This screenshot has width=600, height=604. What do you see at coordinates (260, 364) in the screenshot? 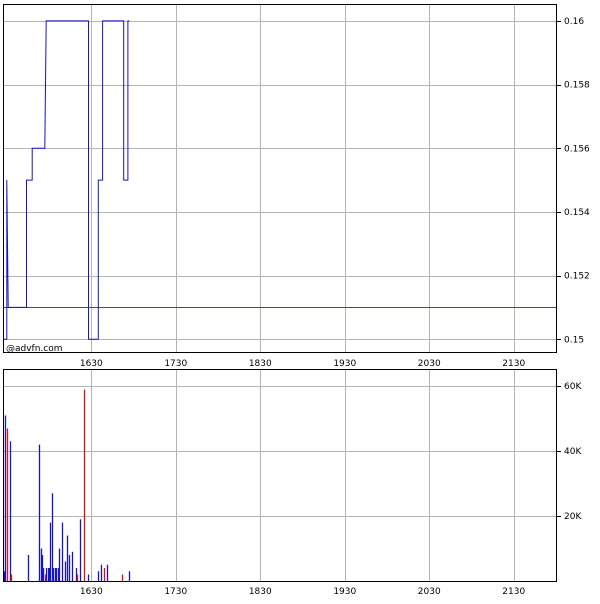
I see `price-x-tick-label: 1830` at bounding box center [260, 364].